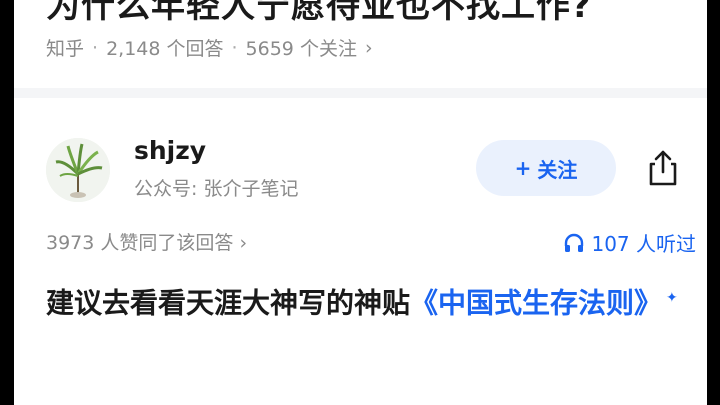 The height and width of the screenshot is (405, 720). Describe the element at coordinates (228, 303) in the screenshot. I see `answer-text: 建议去看看天涯大神写的神贴` at that location.